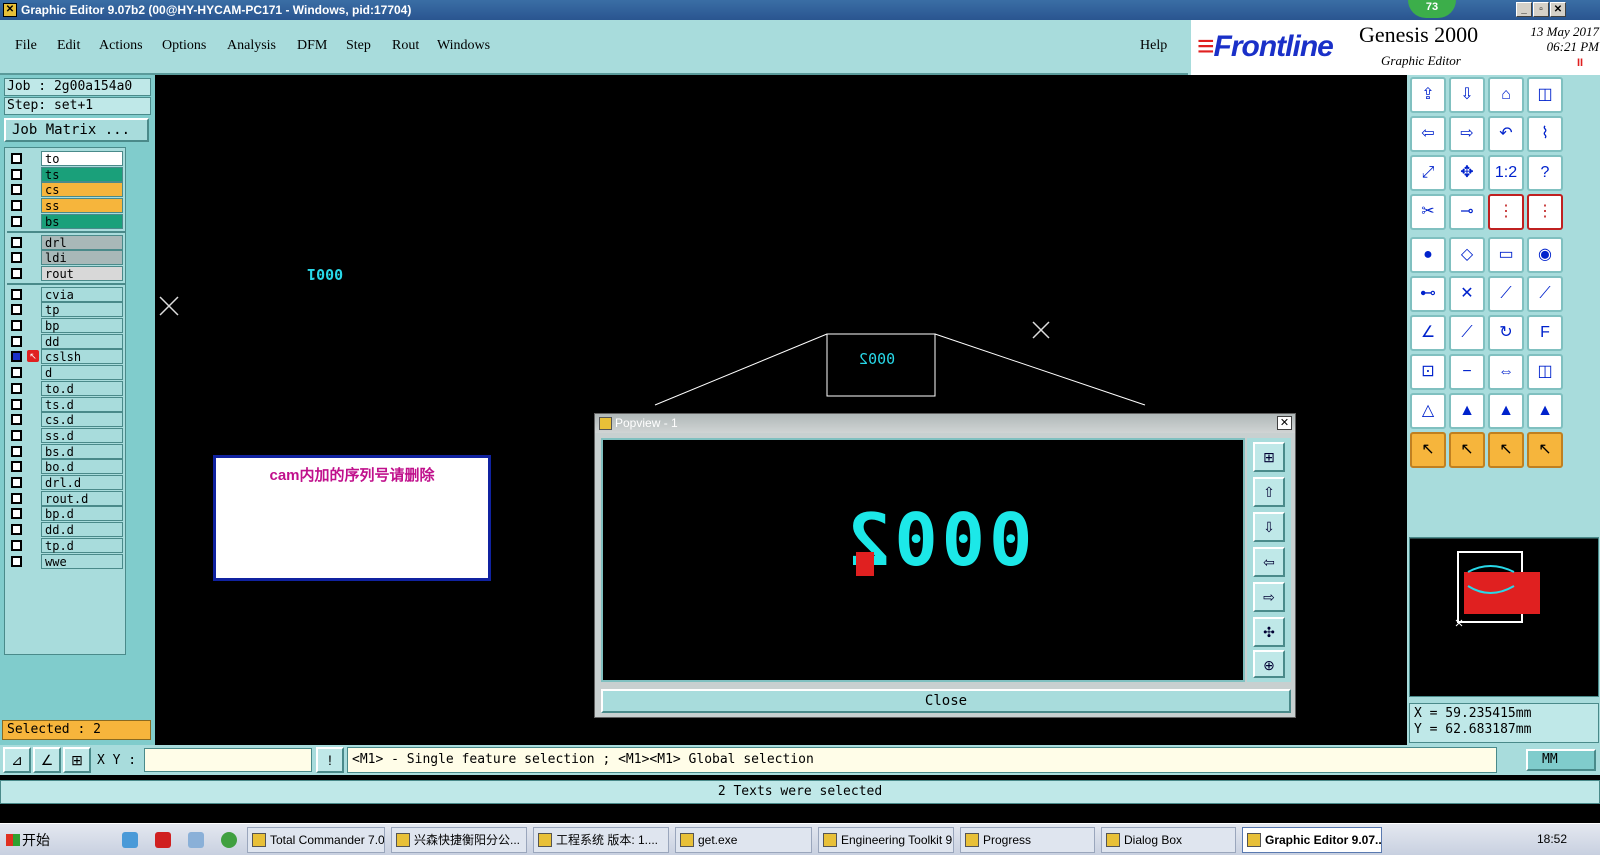 This screenshot has width=1600, height=855. I want to click on layer-row: bs.d, so click(66, 451).